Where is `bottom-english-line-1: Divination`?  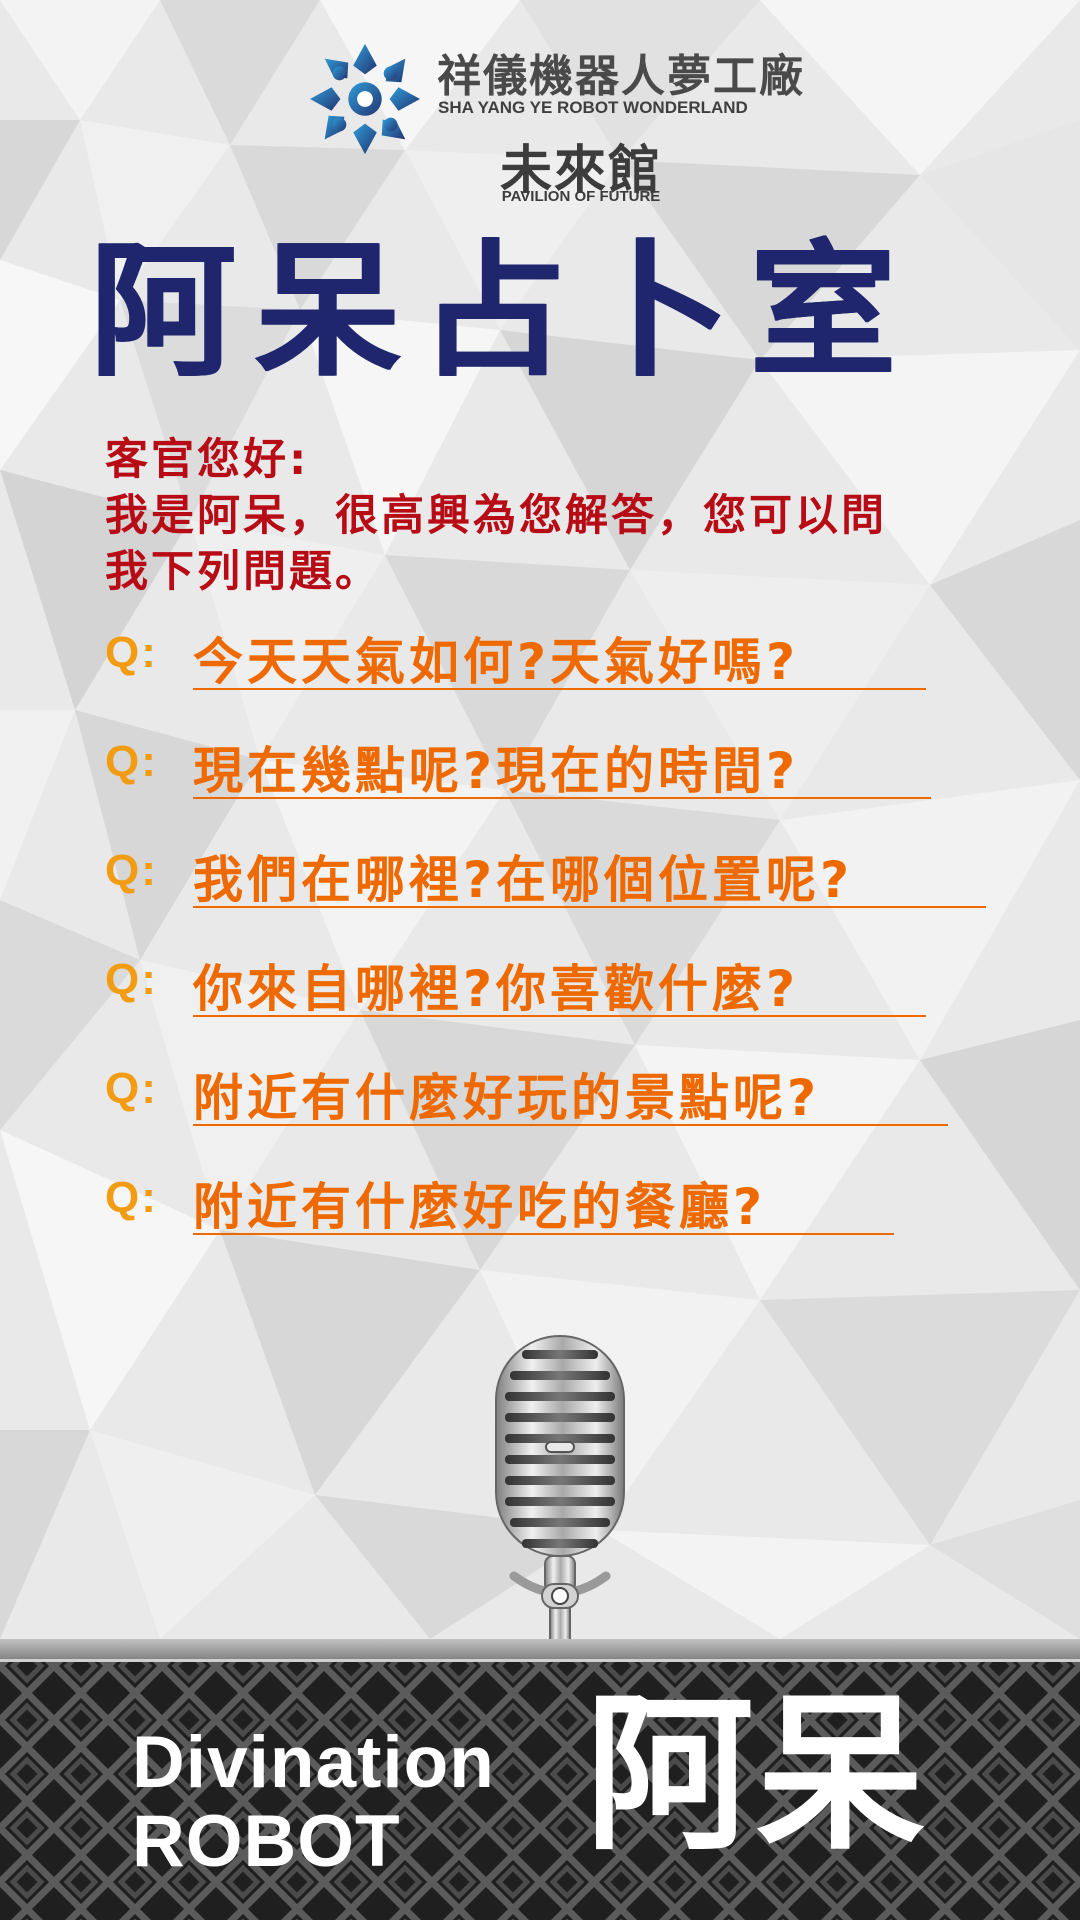 bottom-english-line-1: Divination is located at coordinates (313, 1762).